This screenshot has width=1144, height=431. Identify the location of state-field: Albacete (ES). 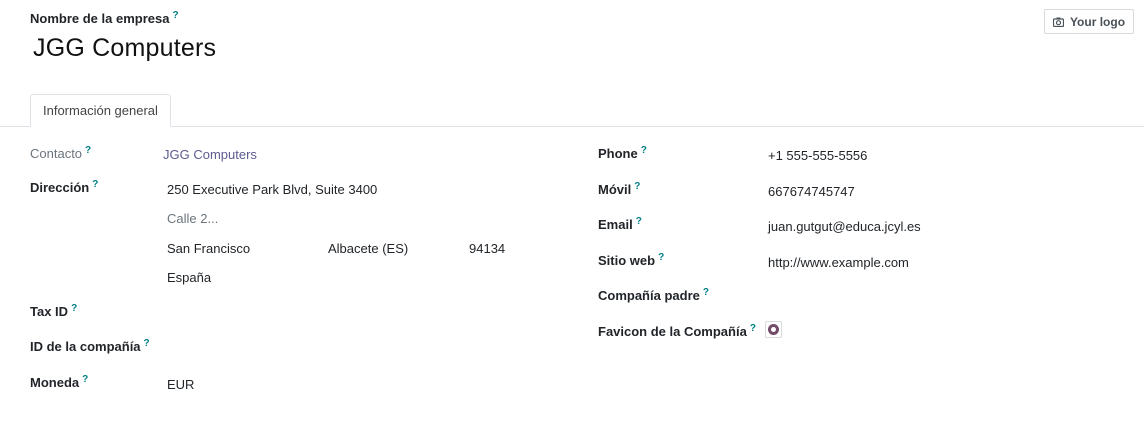
(368, 248).